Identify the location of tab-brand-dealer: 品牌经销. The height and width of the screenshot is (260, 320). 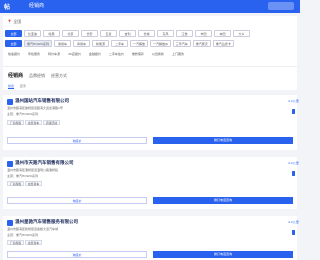
(37, 76).